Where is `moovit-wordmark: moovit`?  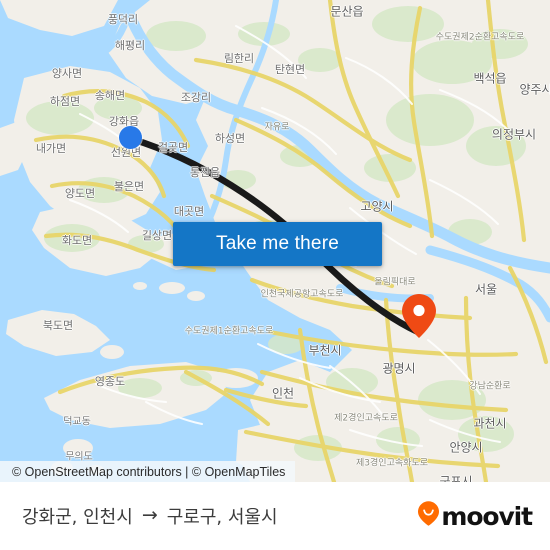
moovit-wordmark: moovit is located at coordinates (487, 516).